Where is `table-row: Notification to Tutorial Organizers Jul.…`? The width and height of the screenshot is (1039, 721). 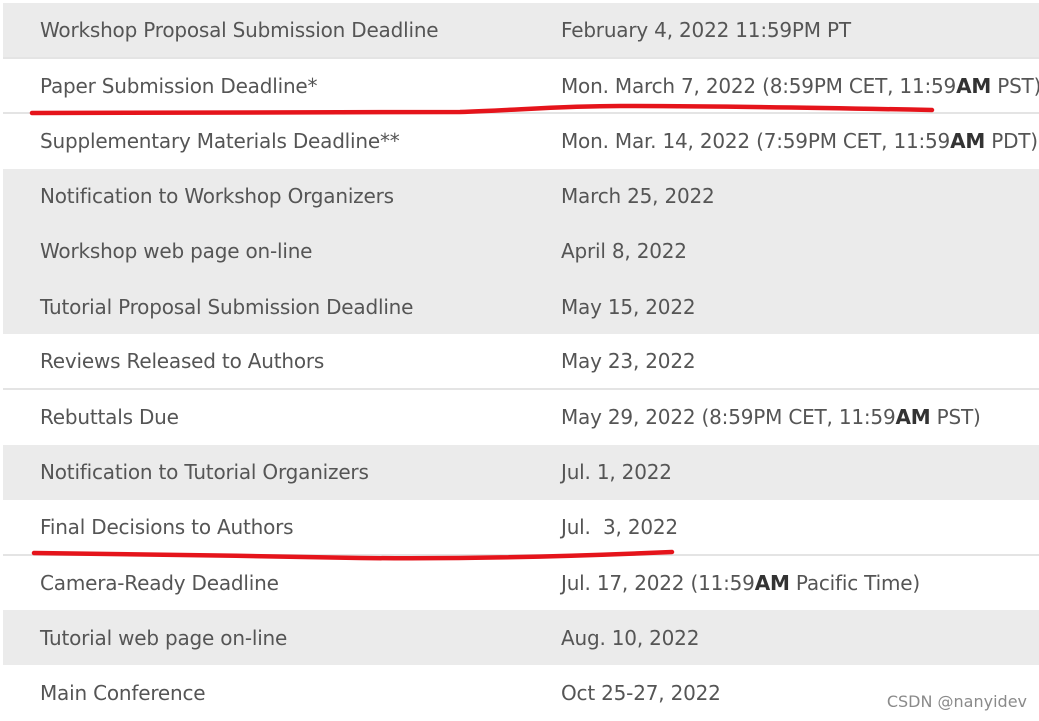
table-row: Notification to Tutorial Organizers Jul.… is located at coordinates (521, 472).